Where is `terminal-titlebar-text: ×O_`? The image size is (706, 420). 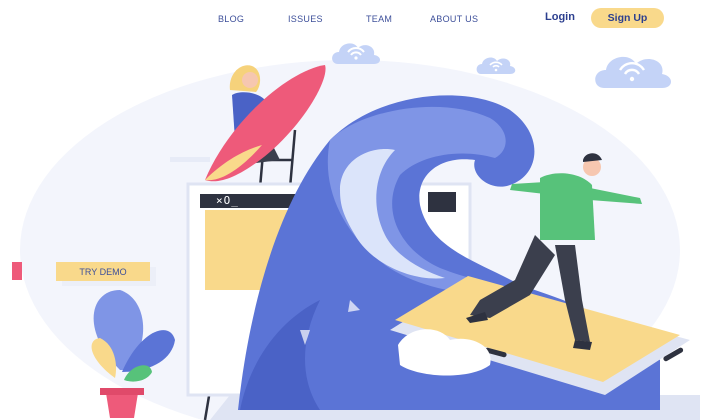 terminal-titlebar-text: ×O_ is located at coordinates (227, 200).